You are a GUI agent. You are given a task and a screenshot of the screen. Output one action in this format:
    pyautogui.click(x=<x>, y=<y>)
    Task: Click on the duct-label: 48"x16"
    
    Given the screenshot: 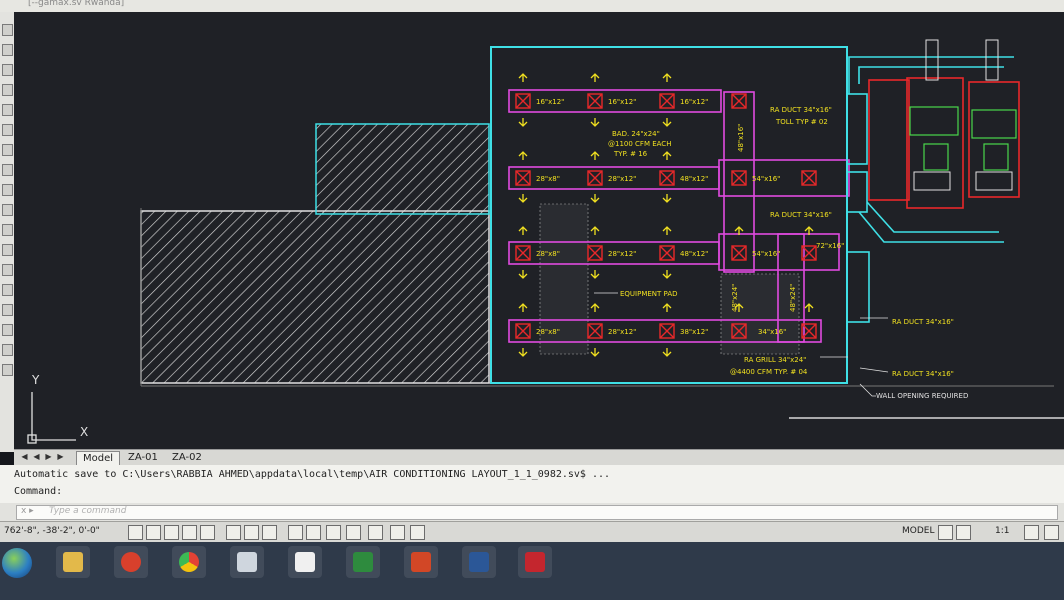 What is the action you would take?
    pyautogui.click(x=741, y=138)
    